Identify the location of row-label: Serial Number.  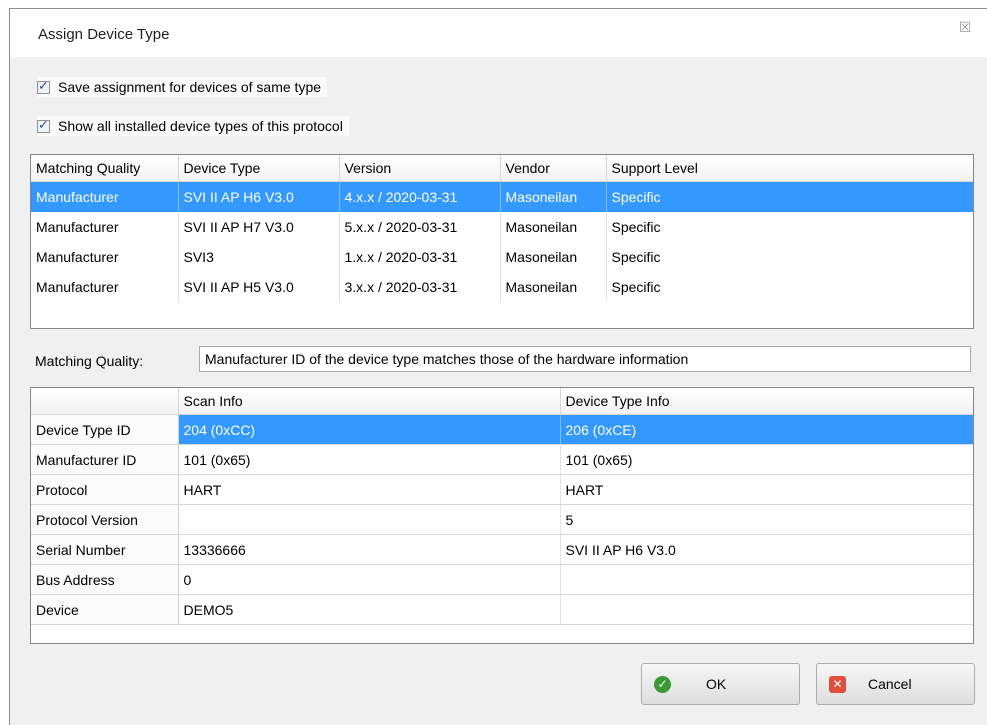
(105, 549).